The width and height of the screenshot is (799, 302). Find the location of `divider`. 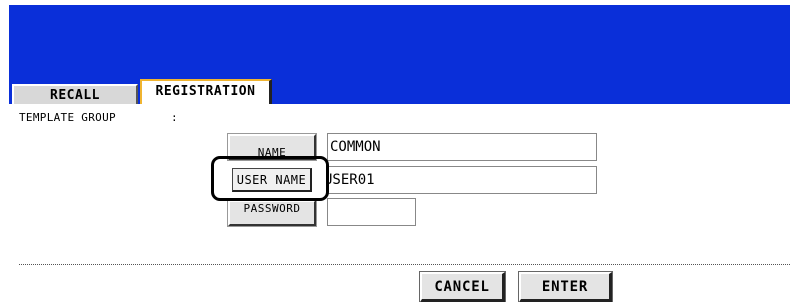

divider is located at coordinates (404, 264).